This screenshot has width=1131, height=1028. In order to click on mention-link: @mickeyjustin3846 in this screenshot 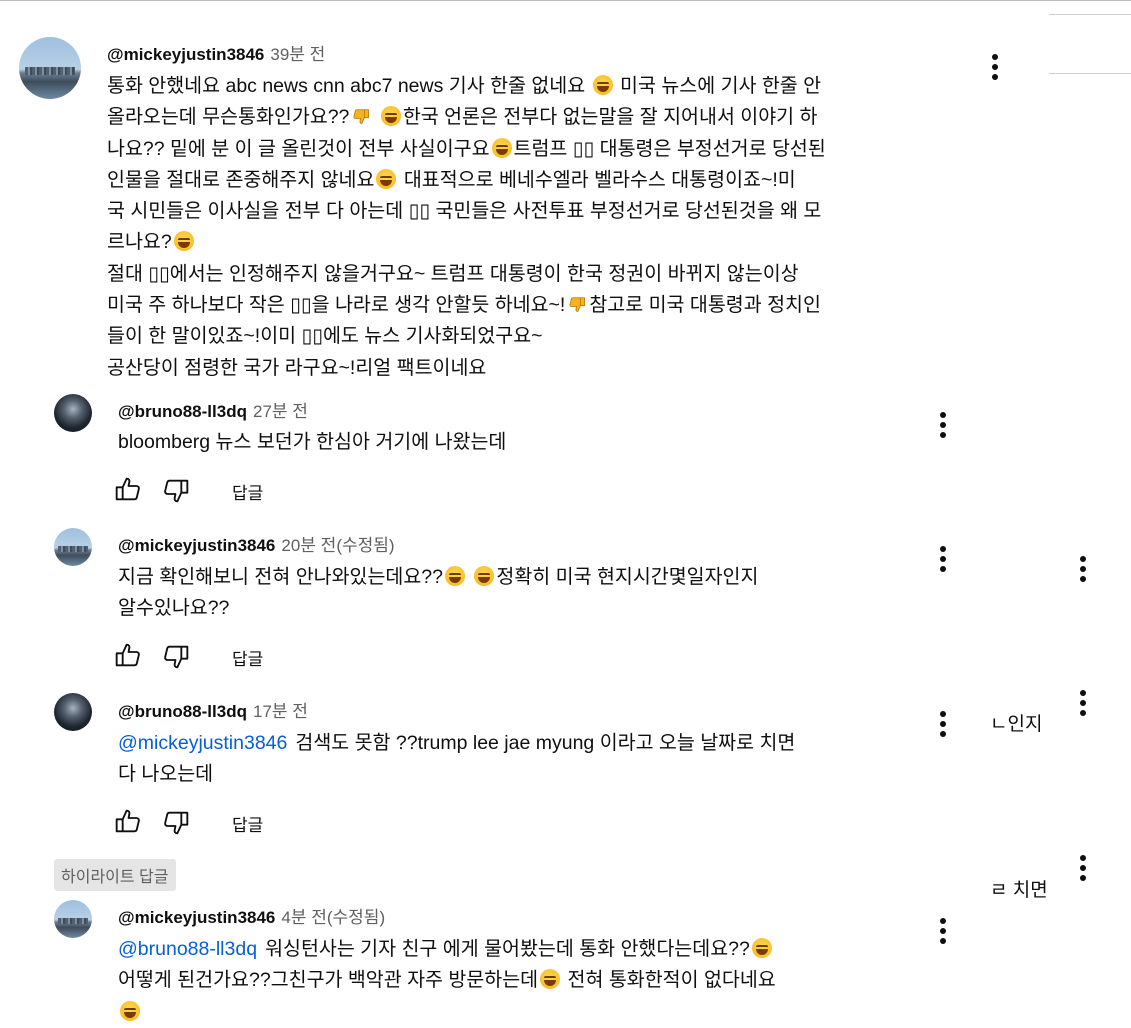, I will do `click(202, 743)`.